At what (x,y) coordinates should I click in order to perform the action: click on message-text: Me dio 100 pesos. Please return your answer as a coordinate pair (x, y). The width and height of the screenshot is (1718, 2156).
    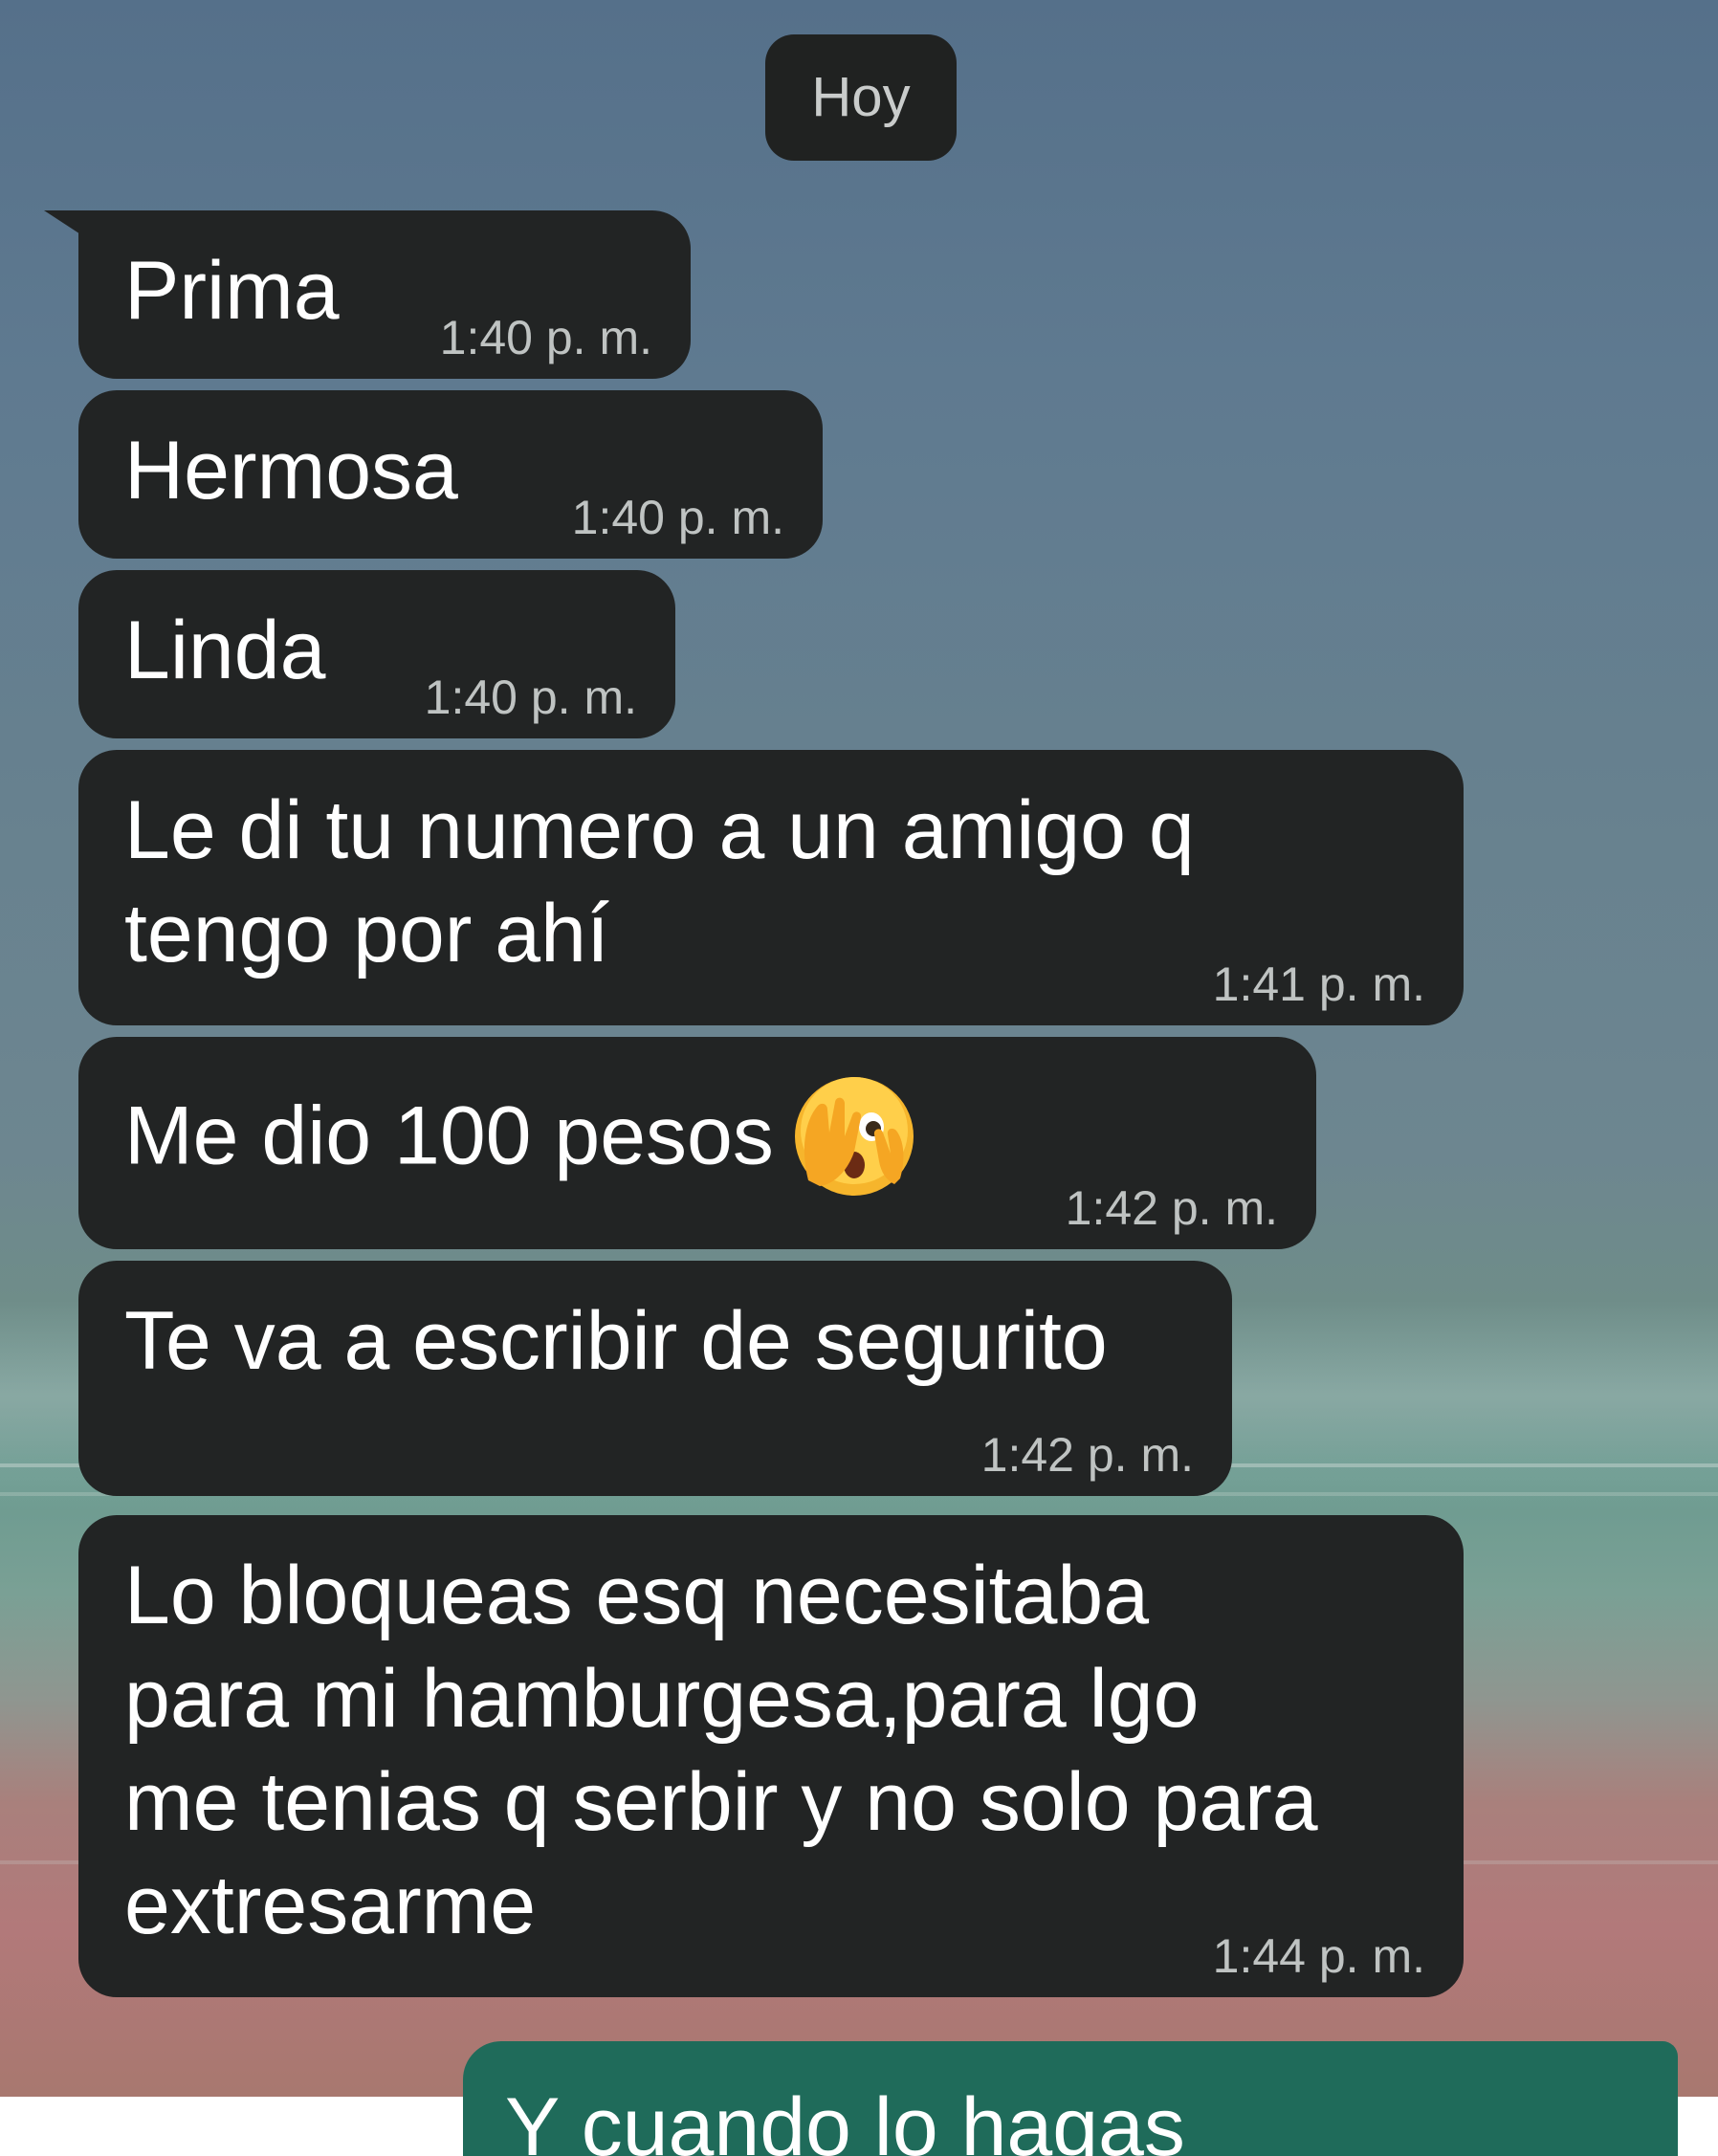
    Looking at the image, I should click on (520, 1141).